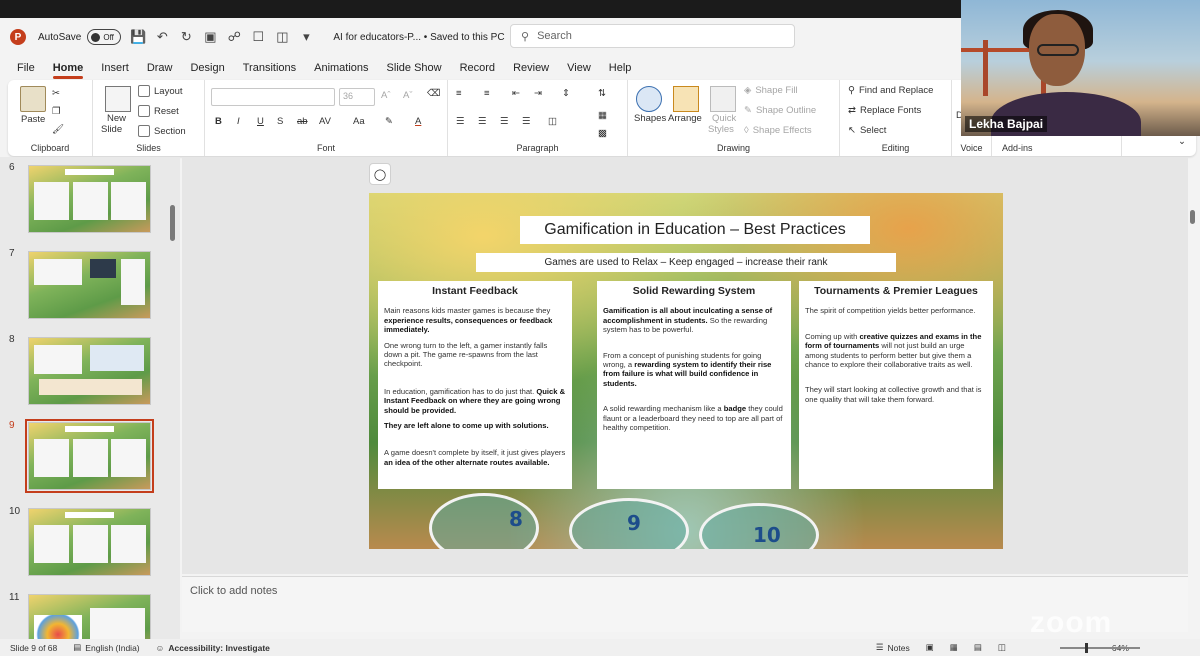 Image resolution: width=1200 pixels, height=656 pixels. What do you see at coordinates (930, 647) in the screenshot?
I see `normal-view-icon: ▣` at bounding box center [930, 647].